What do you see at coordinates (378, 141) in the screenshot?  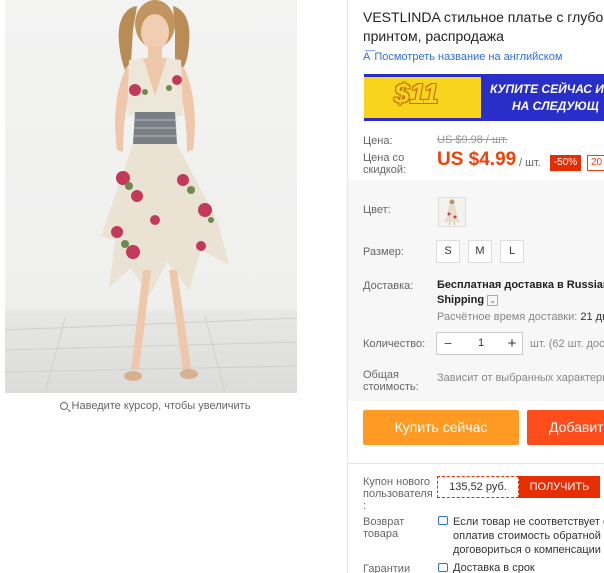 I see `price-label: Цена:` at bounding box center [378, 141].